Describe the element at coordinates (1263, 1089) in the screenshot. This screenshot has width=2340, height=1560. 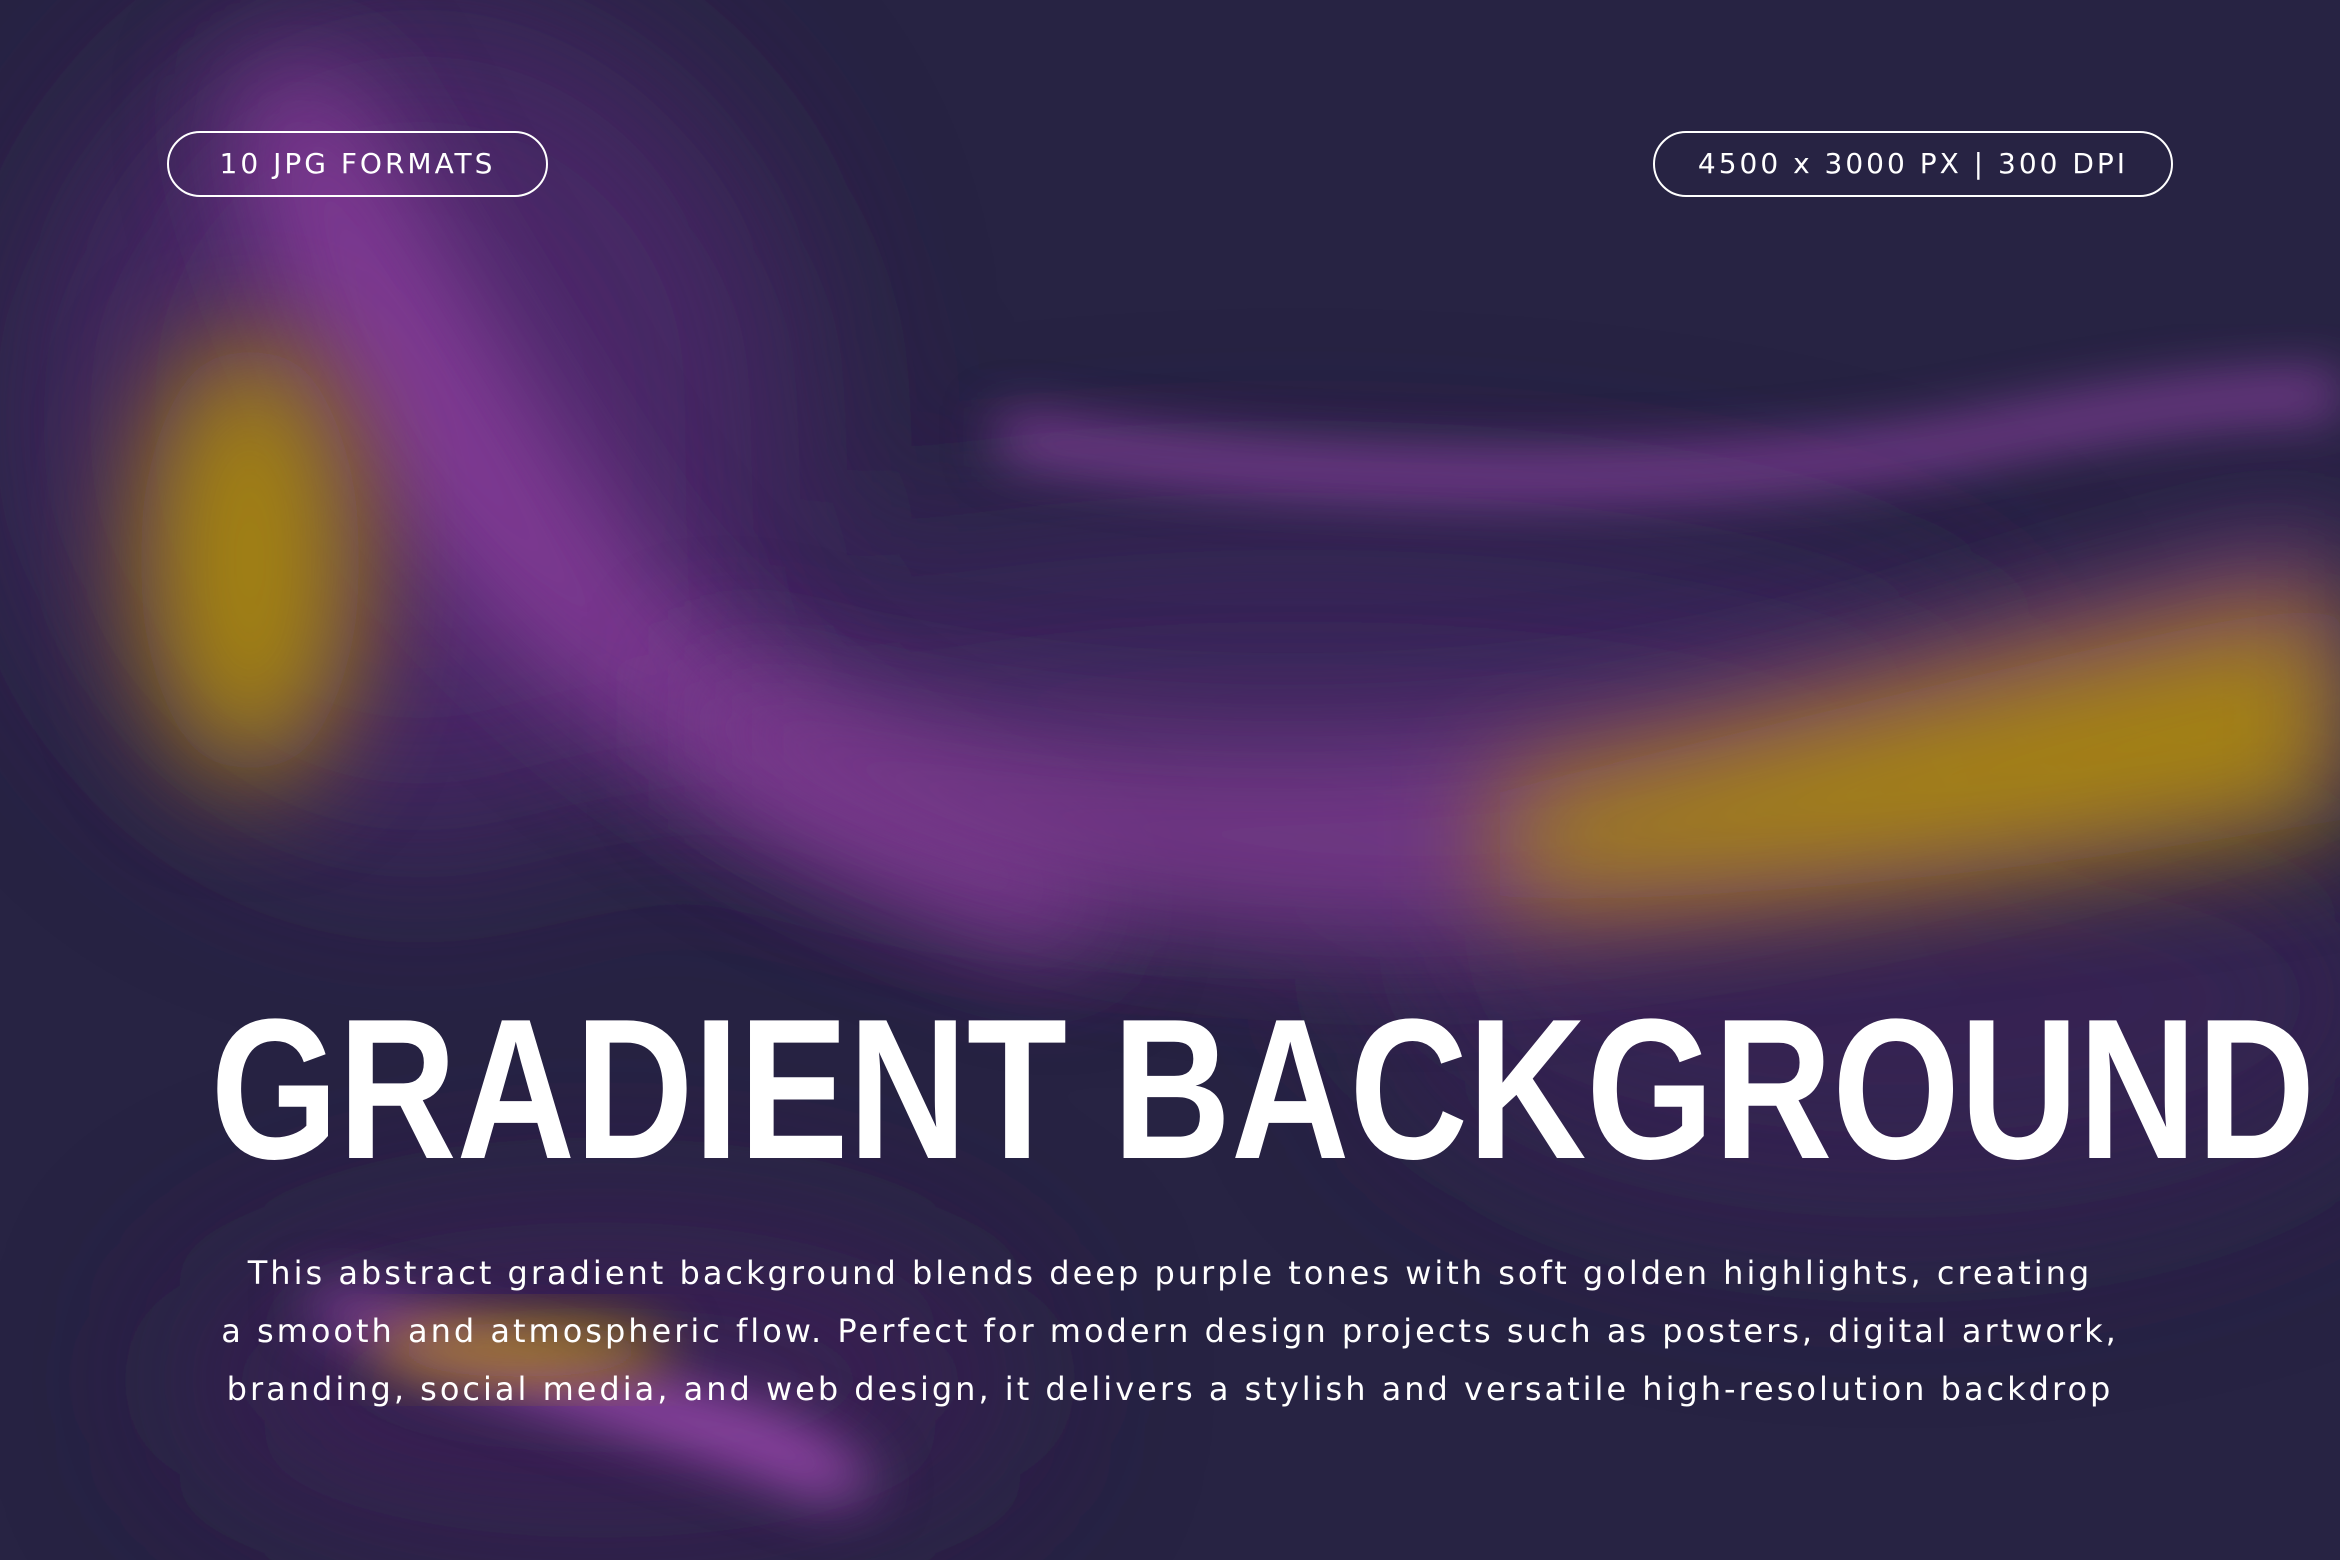
I see `main-heading: GRADIENT BACKGROUND` at that location.